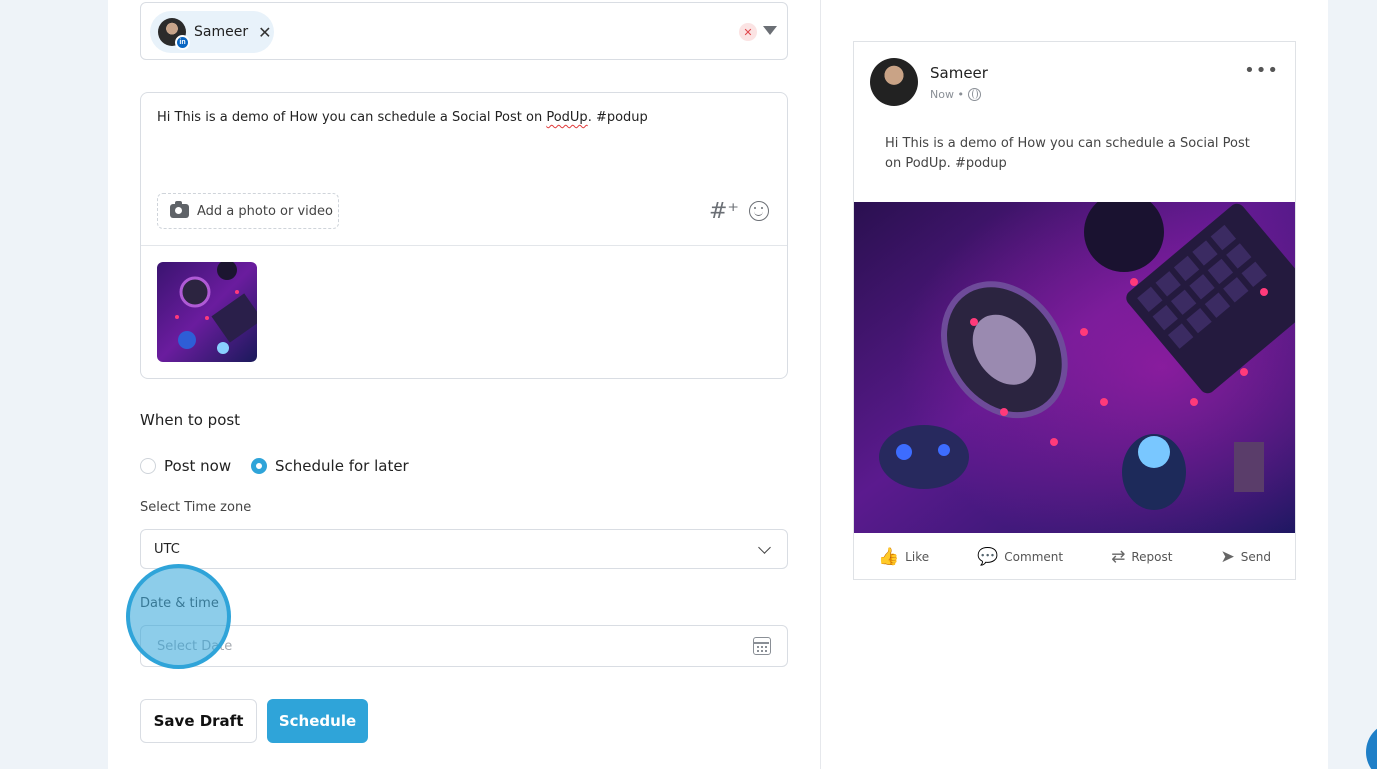  I want to click on avatar: in, so click(174, 34).